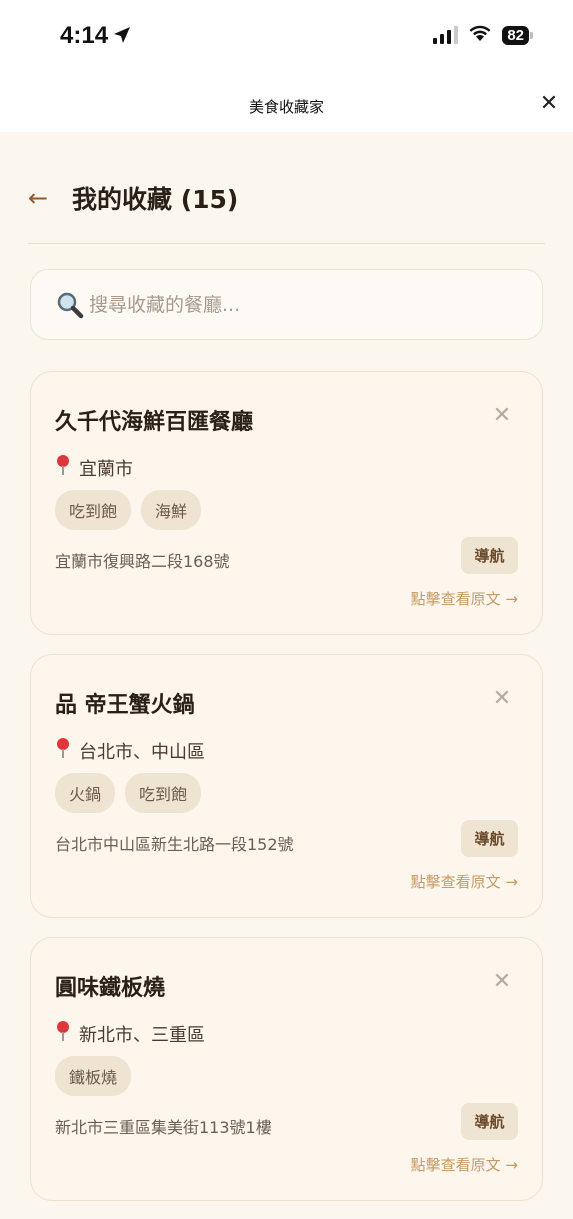 This screenshot has width=573, height=1219. I want to click on status-time: 4:14, so click(96, 37).